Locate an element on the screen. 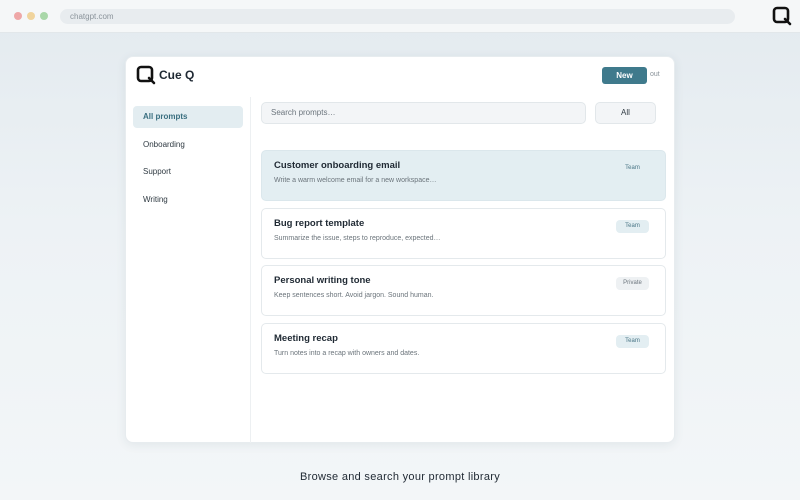  sign-out-link: out is located at coordinates (655, 74).